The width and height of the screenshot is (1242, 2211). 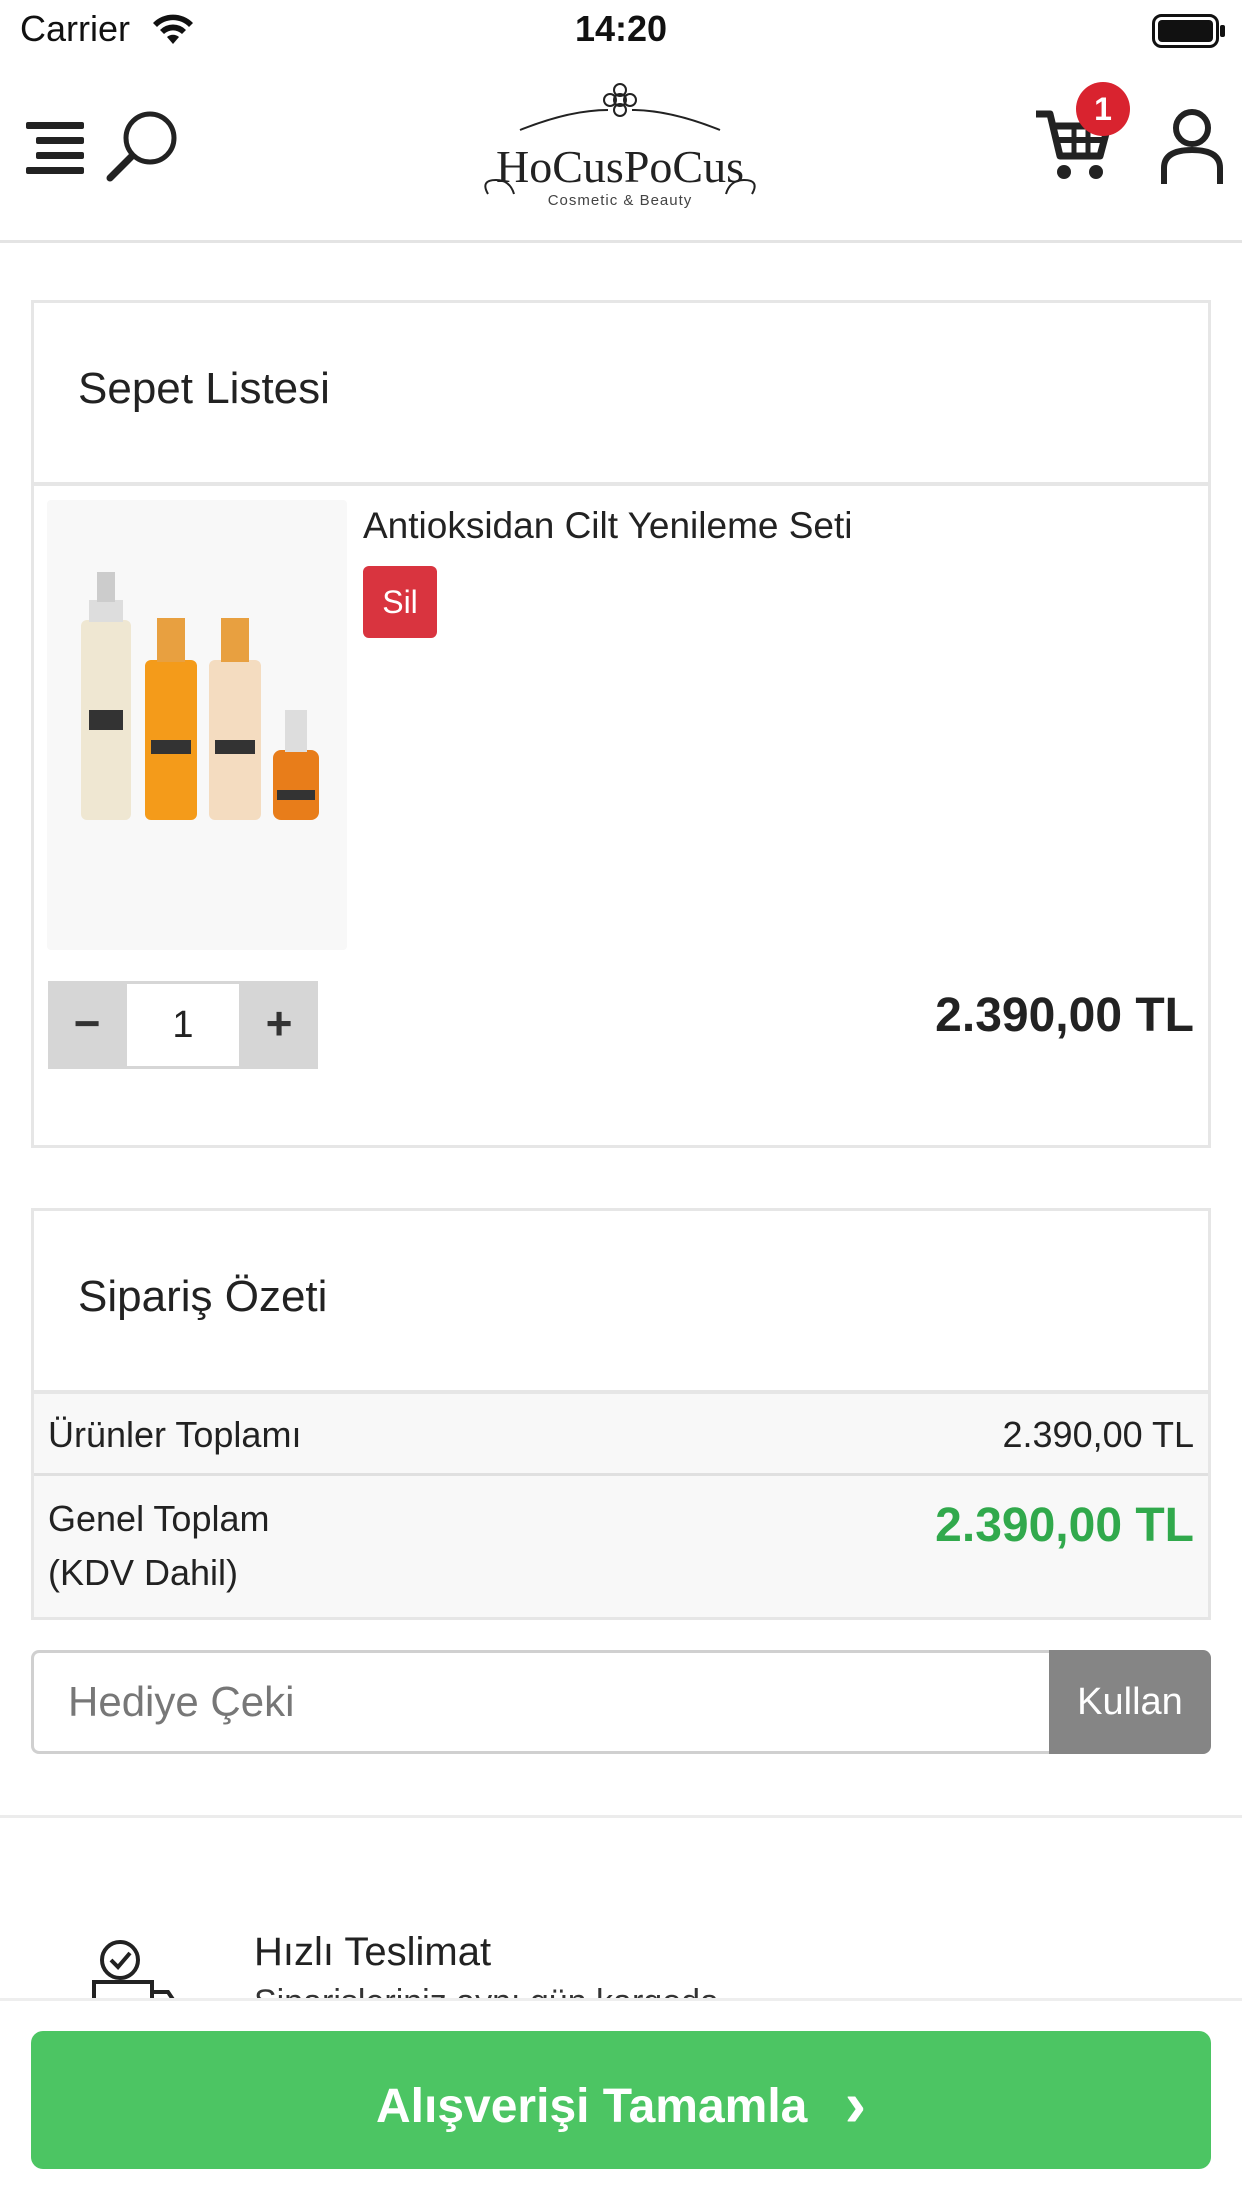 I want to click on decrease-quantity-button: −, so click(x=87, y=1025).